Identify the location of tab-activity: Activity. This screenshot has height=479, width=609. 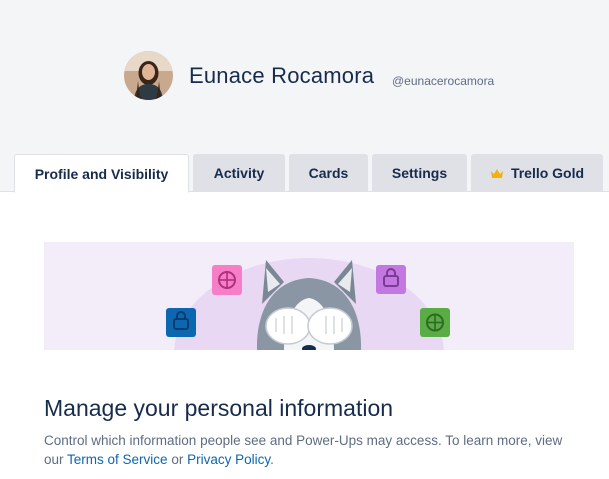
(239, 173).